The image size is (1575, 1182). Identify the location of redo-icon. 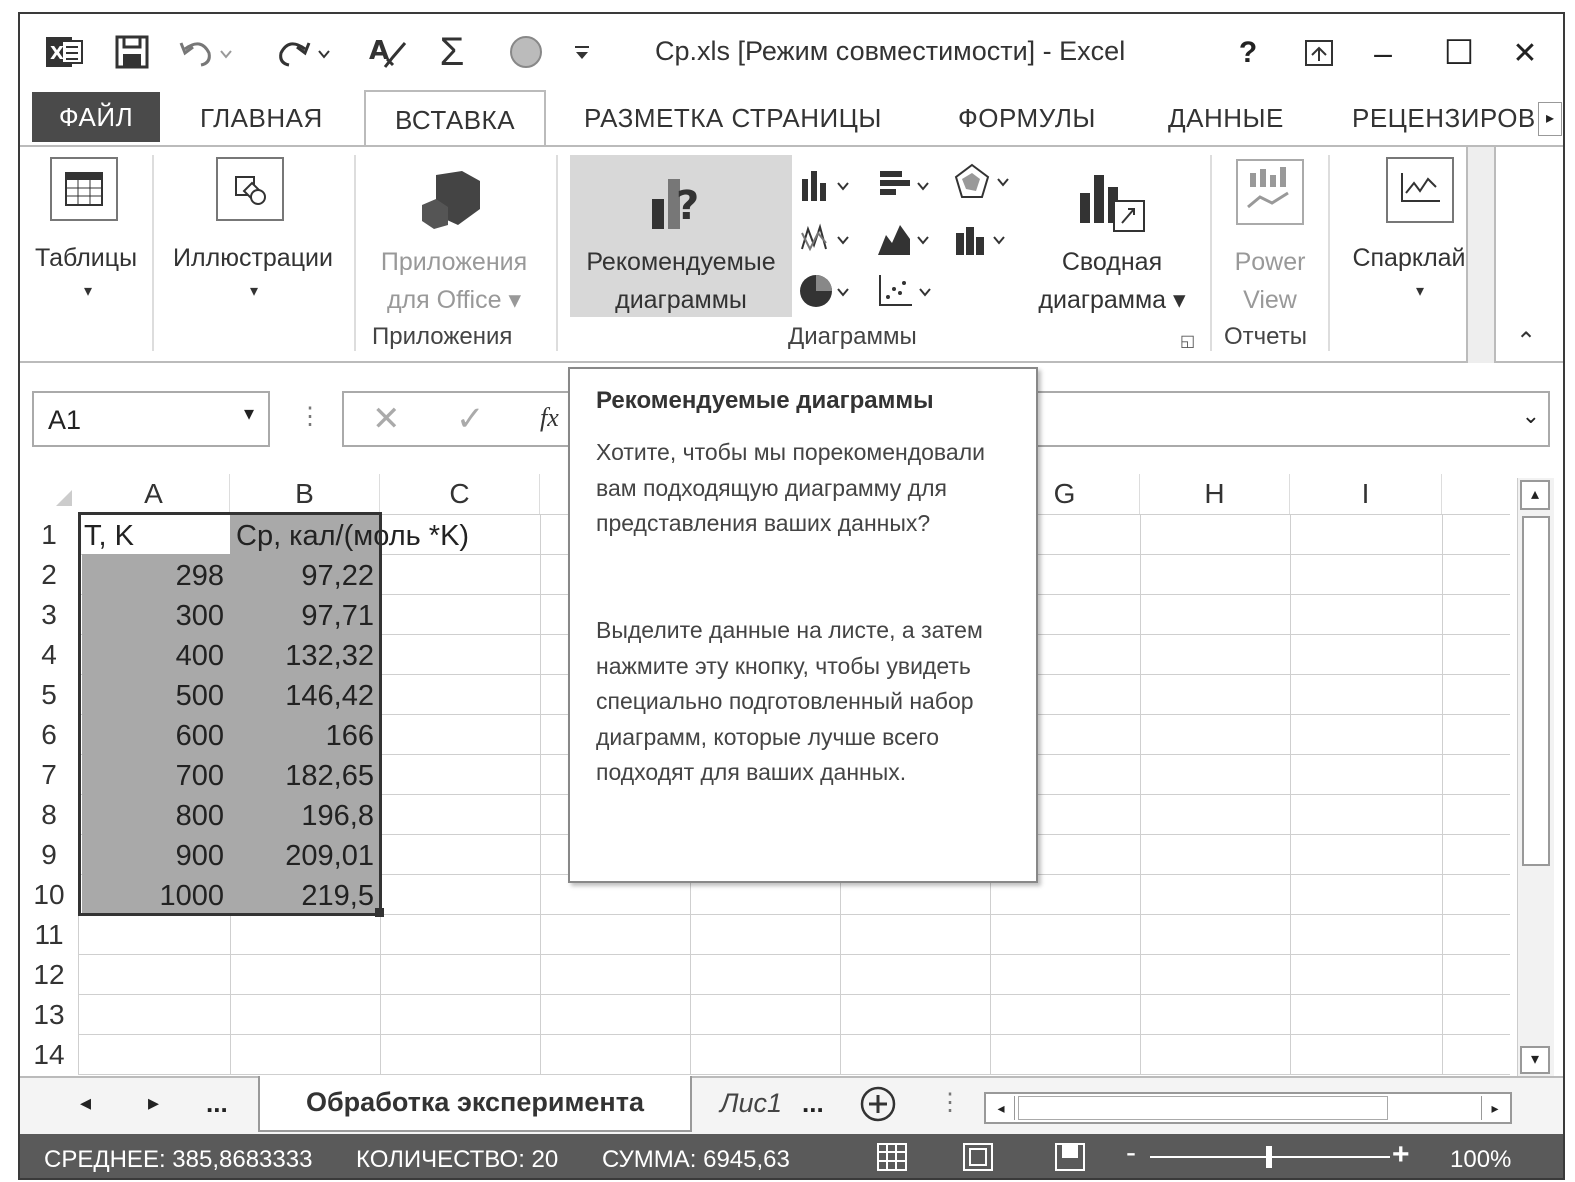
(304, 52).